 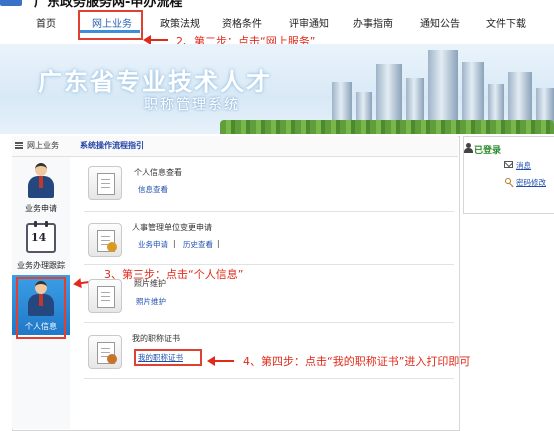 What do you see at coordinates (180, 22) in the screenshot?
I see `nav-item-policy: 政策法规` at bounding box center [180, 22].